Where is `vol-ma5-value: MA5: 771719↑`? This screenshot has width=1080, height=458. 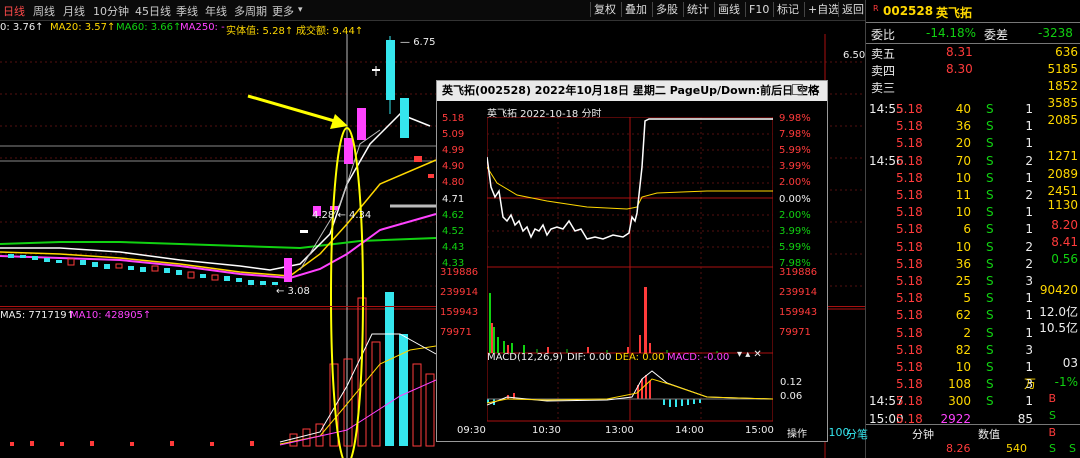
vol-ma5-value: MA5: 771719↑ is located at coordinates (37, 315).